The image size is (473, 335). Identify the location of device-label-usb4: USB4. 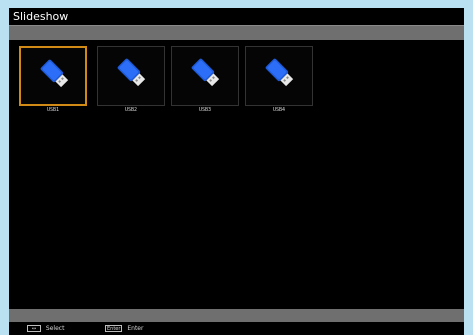
(279, 110).